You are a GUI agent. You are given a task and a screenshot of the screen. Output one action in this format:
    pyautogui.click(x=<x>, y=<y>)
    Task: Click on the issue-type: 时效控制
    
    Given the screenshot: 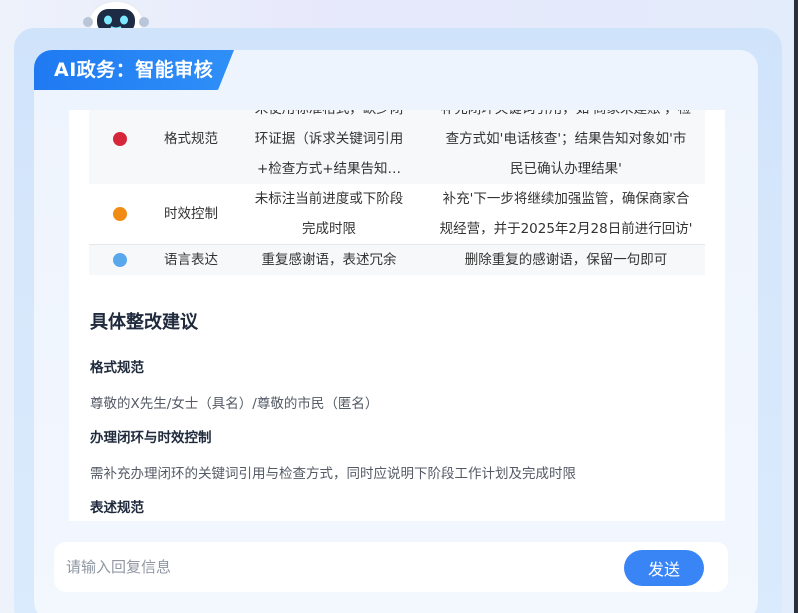 What is the action you would take?
    pyautogui.click(x=191, y=214)
    